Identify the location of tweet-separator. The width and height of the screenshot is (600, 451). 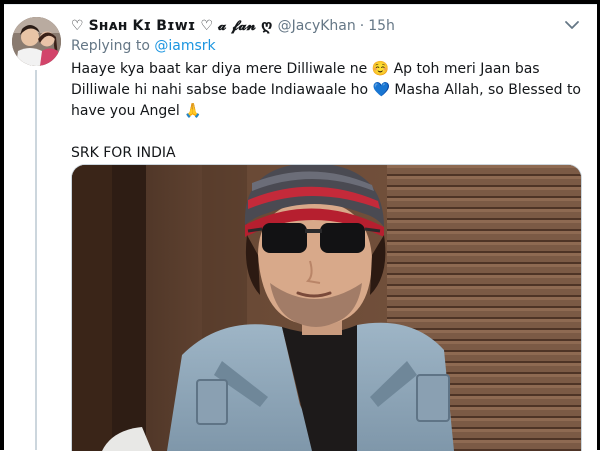
(300, 4).